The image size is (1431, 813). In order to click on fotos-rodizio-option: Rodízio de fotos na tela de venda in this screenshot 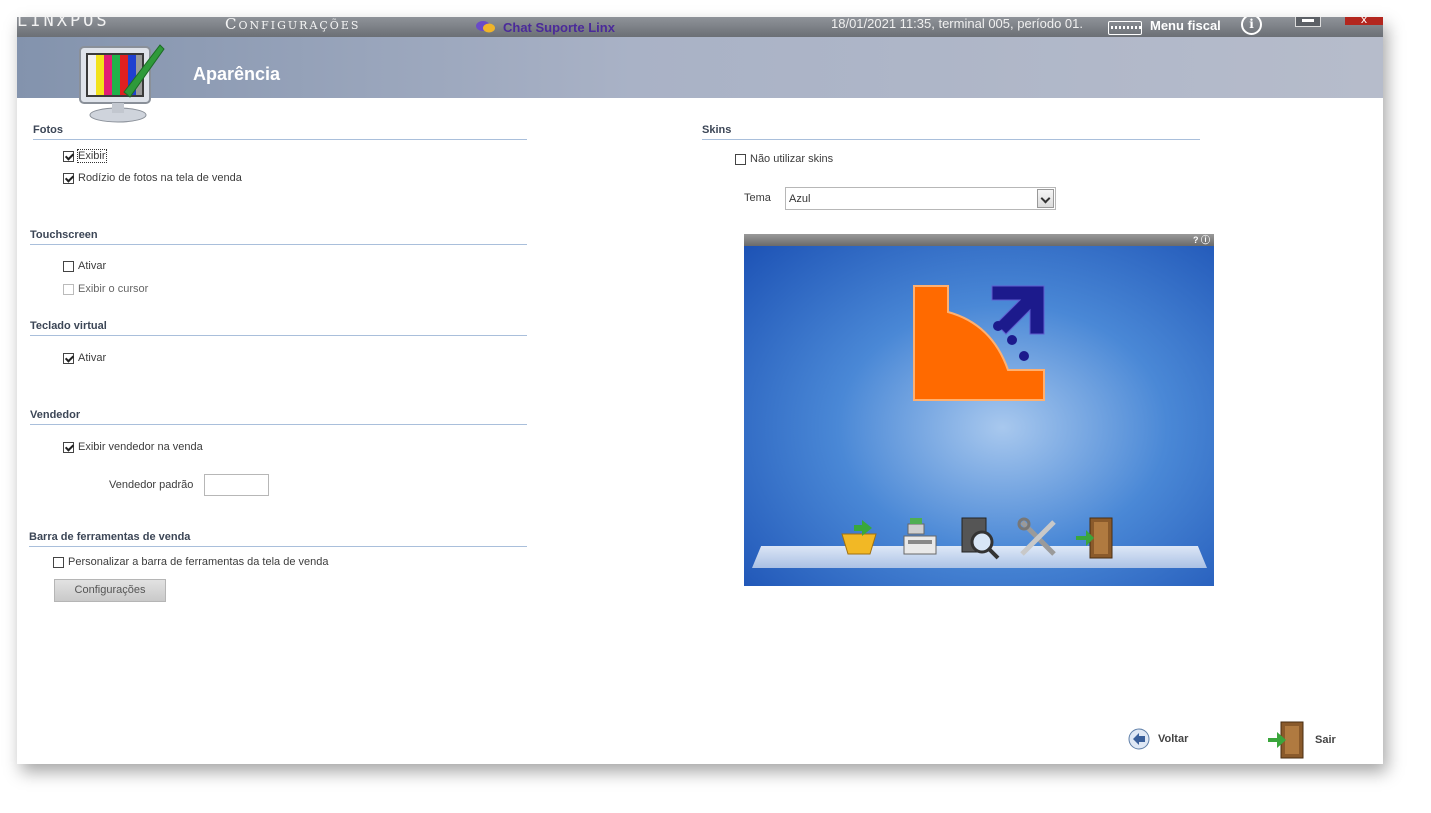, I will do `click(152, 178)`.